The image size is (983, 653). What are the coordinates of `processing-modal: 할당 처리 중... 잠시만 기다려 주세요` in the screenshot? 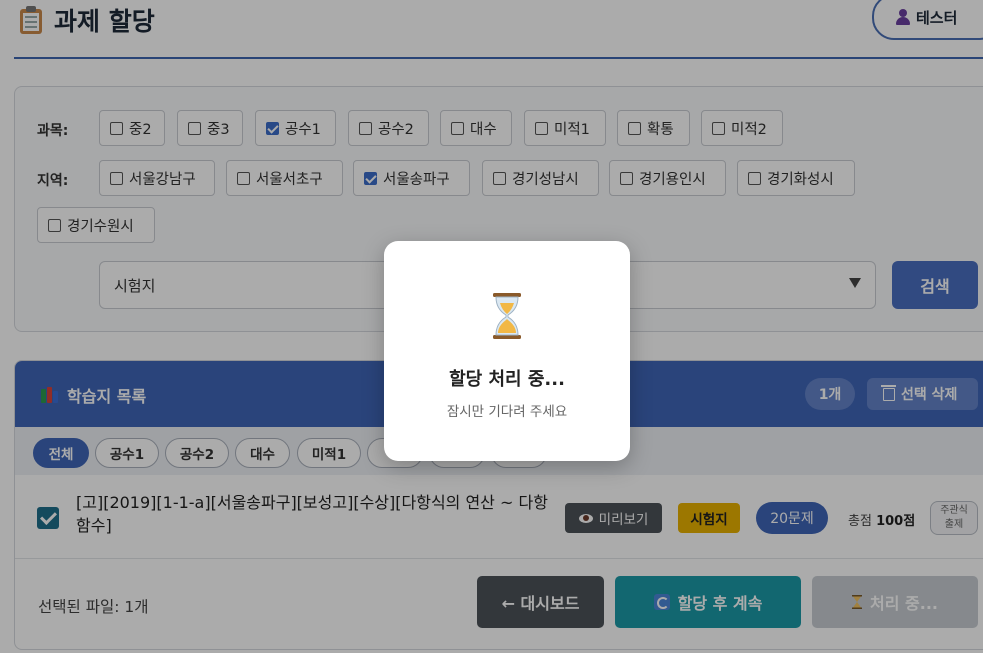 It's located at (507, 351).